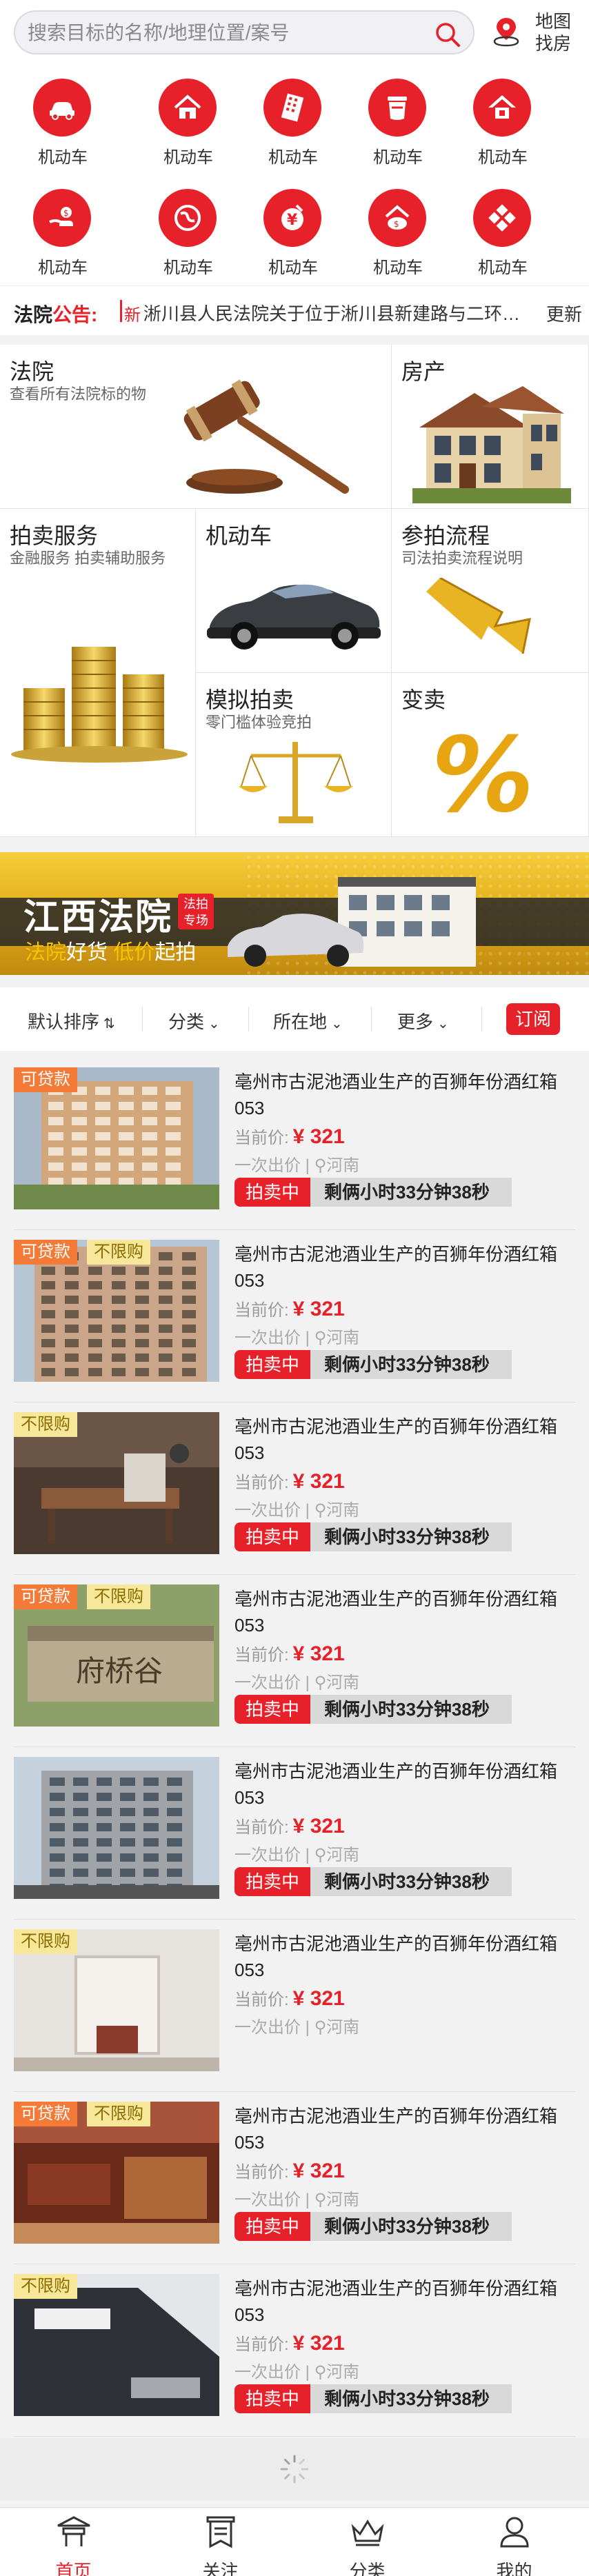 The height and width of the screenshot is (2576, 589). Describe the element at coordinates (503, 268) in the screenshot. I see `category-label: 机动车` at that location.